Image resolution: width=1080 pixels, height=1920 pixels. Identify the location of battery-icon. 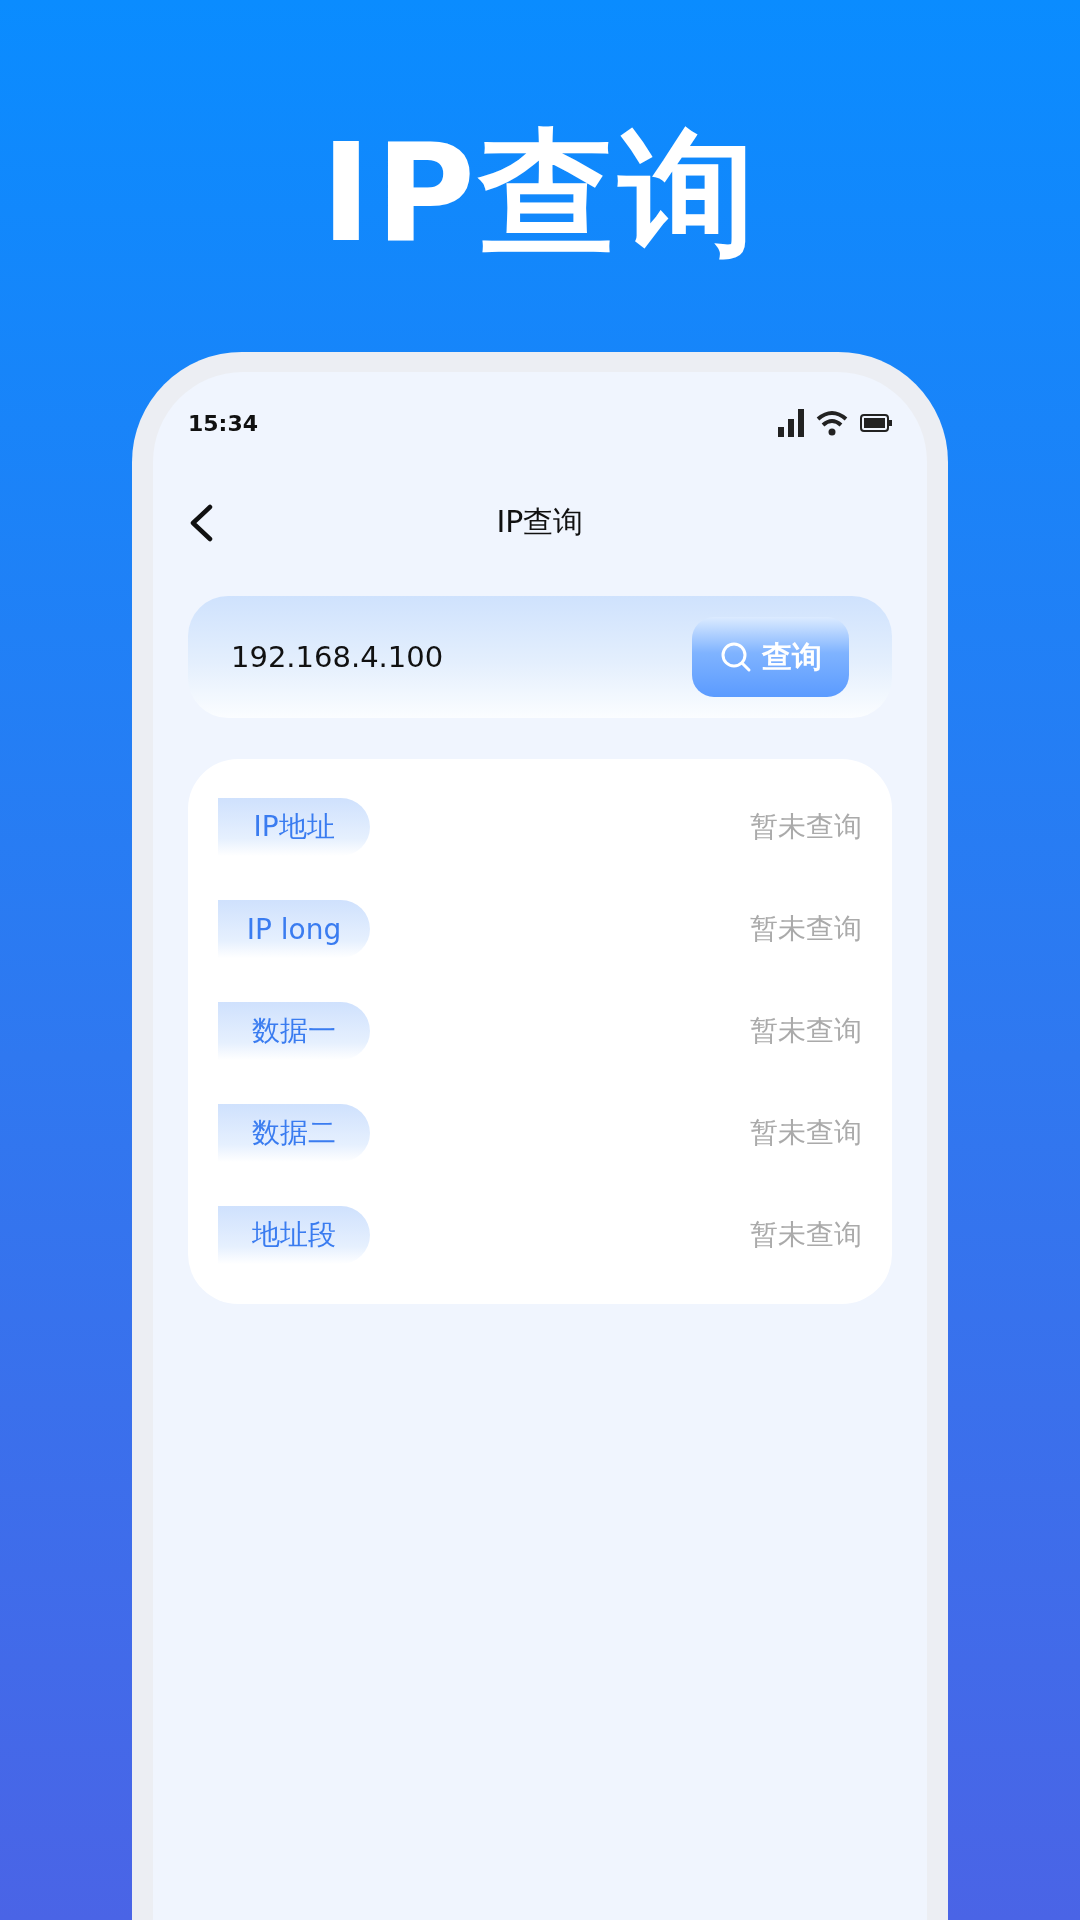
(876, 423).